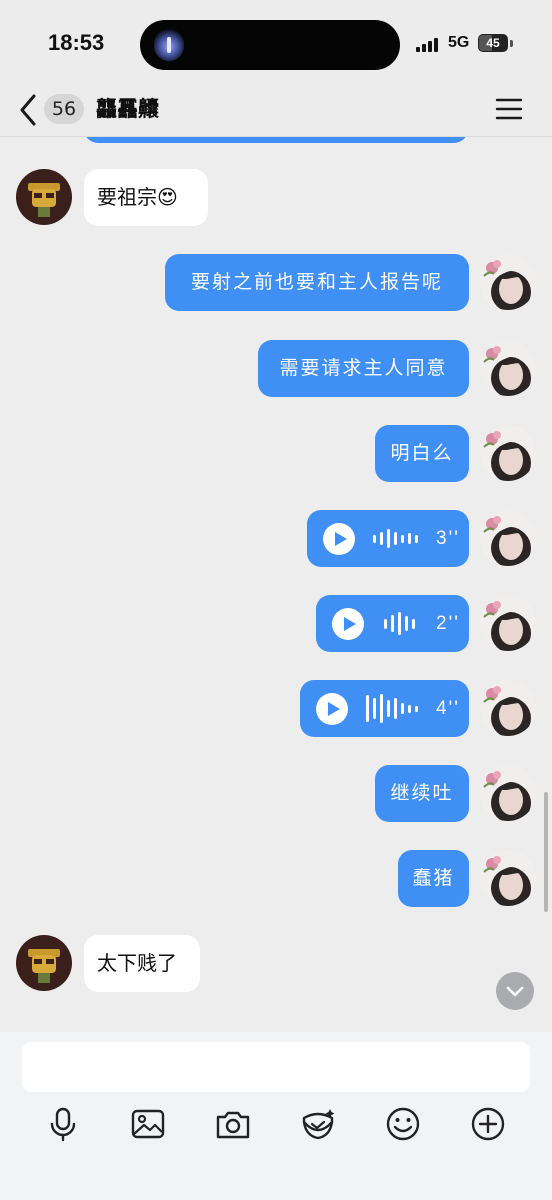 This screenshot has width=552, height=1200. I want to click on status-bar: 18:53 5G 45, so click(276, 43).